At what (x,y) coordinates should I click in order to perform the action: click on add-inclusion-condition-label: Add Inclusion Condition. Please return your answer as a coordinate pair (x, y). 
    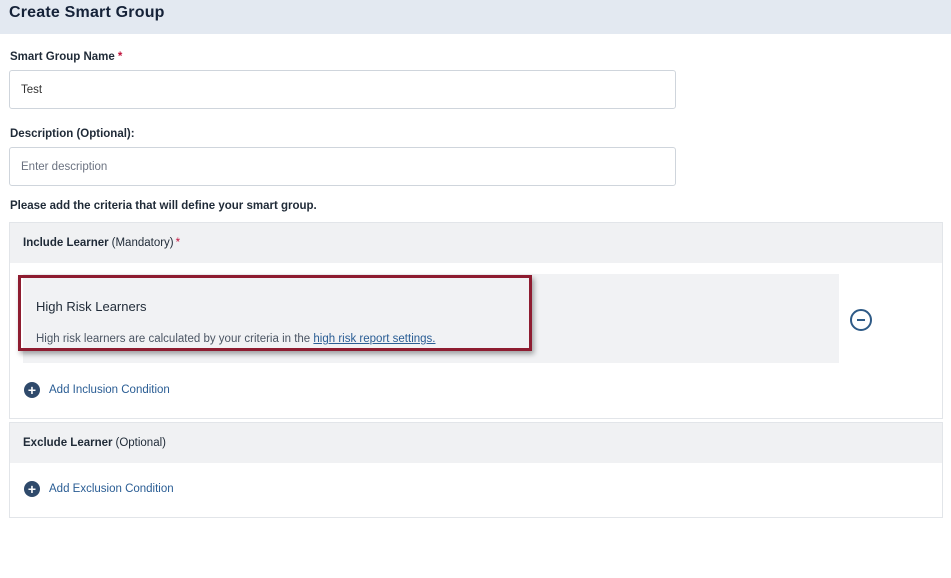
    Looking at the image, I should click on (109, 390).